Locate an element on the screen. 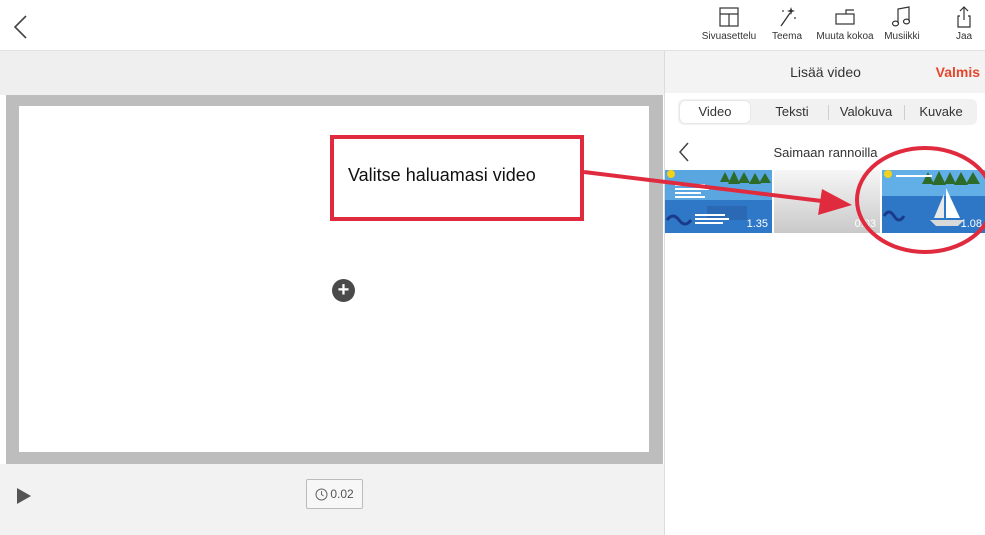 The image size is (985, 535). add-content-button: + is located at coordinates (343, 290).